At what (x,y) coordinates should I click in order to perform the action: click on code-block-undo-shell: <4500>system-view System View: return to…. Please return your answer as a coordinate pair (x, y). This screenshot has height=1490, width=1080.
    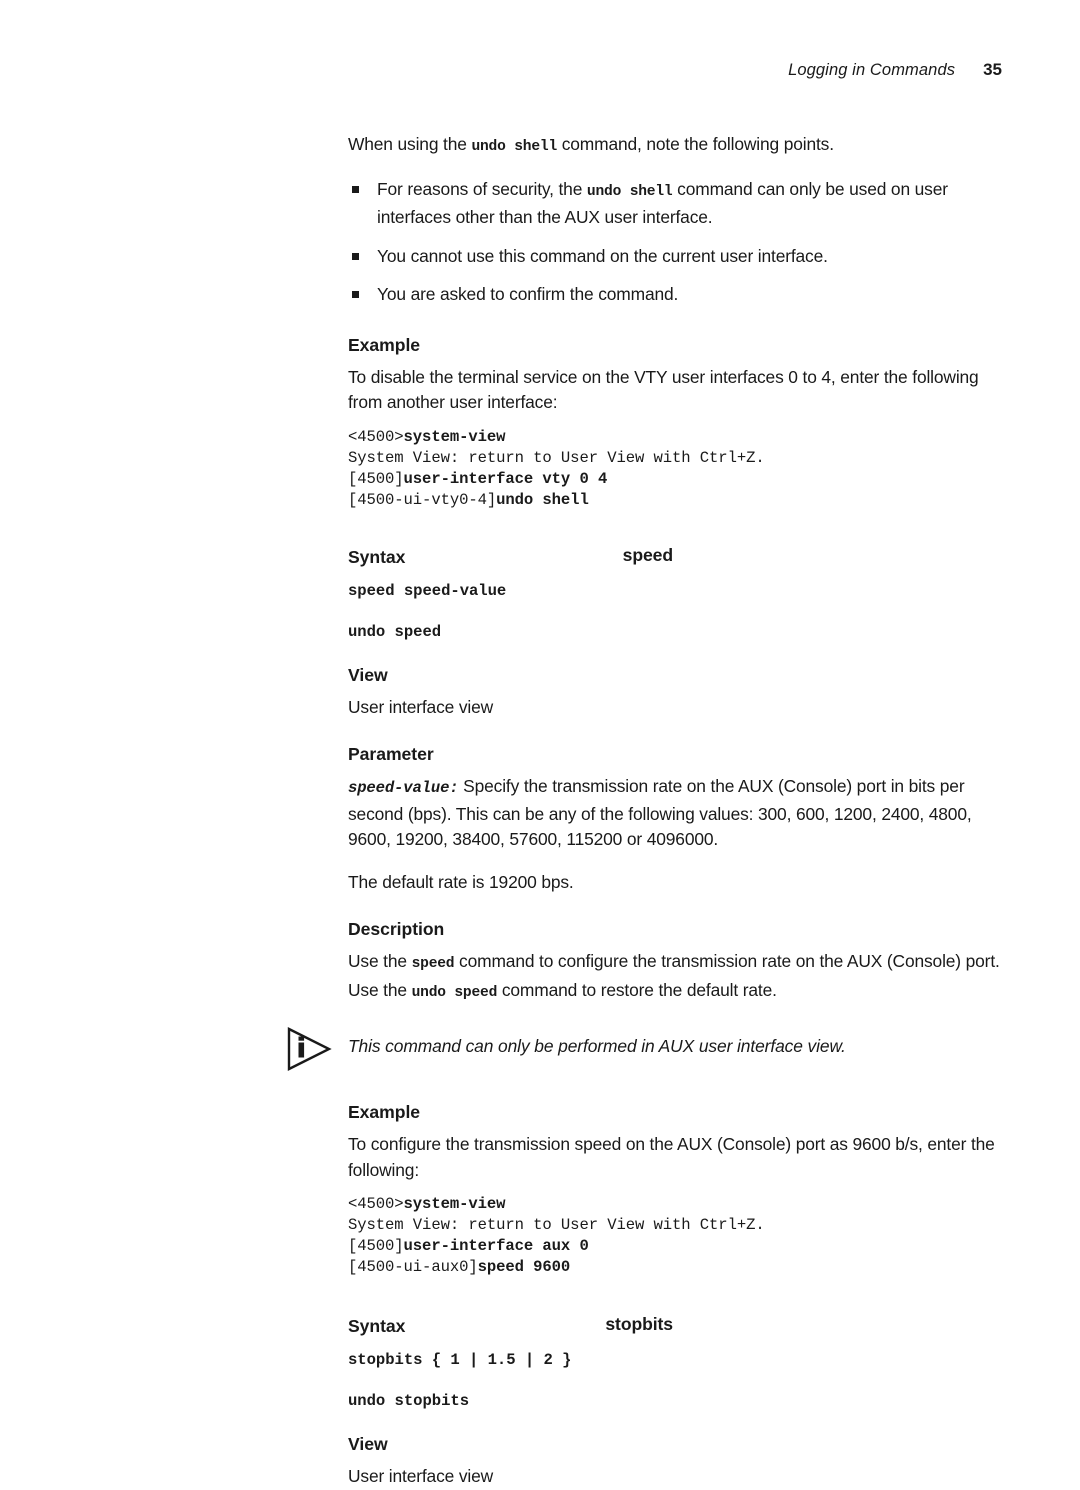
    Looking at the image, I should click on (675, 469).